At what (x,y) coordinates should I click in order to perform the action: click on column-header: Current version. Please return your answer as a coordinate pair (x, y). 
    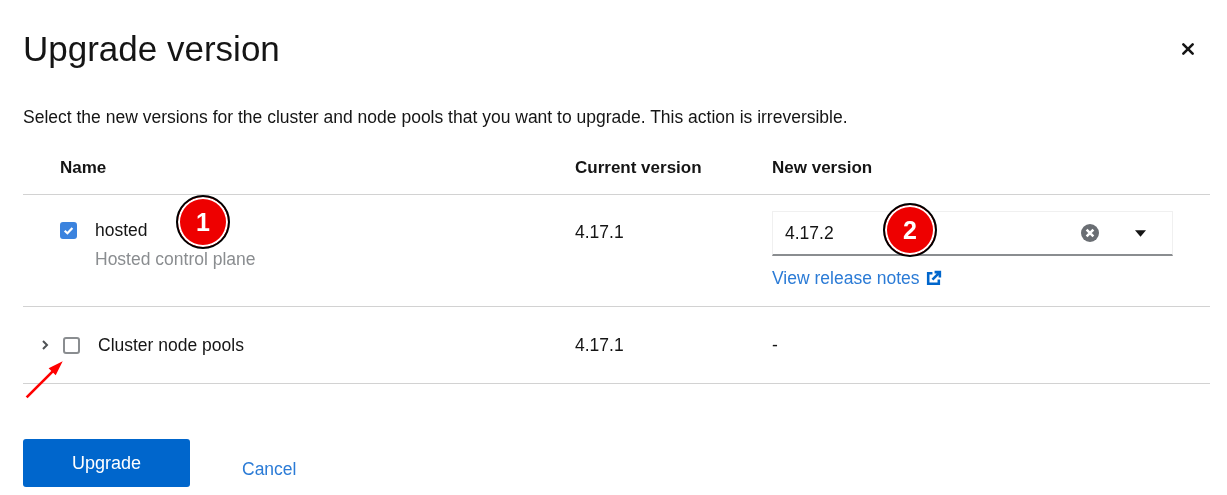
    Looking at the image, I should click on (639, 168).